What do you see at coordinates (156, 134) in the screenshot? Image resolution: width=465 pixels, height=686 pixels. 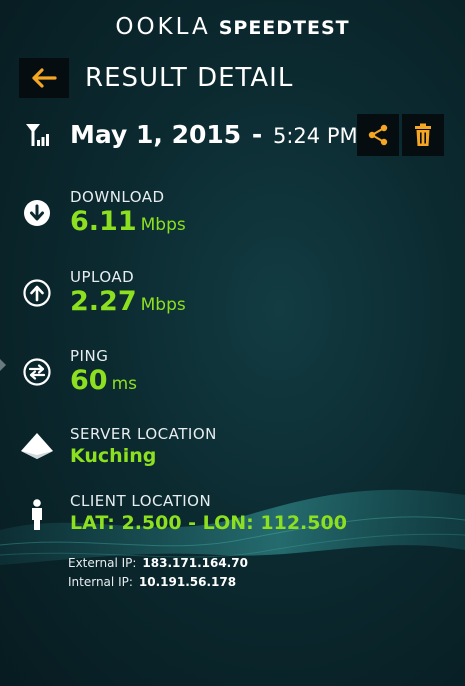 I see `result-date: May 1, 2015` at bounding box center [156, 134].